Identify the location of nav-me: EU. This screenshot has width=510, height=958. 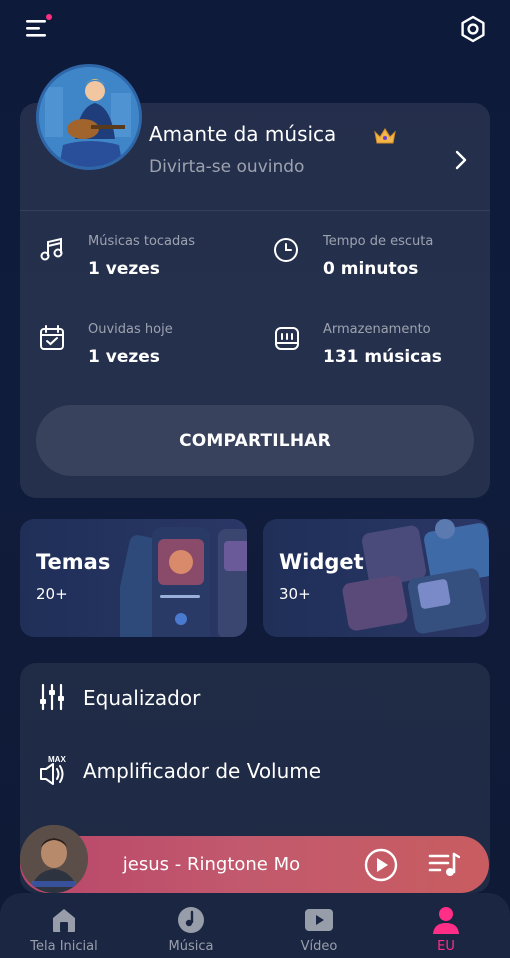
(446, 925).